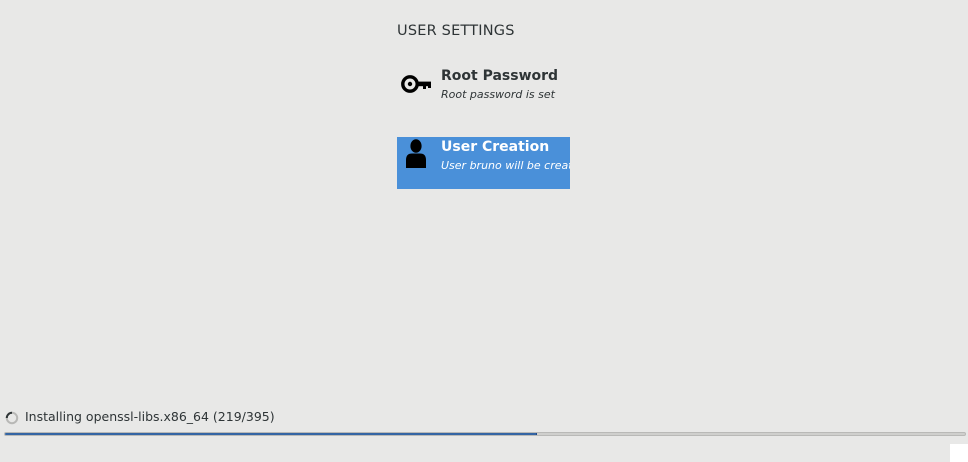  I want to click on progress-bar-fill, so click(271, 434).